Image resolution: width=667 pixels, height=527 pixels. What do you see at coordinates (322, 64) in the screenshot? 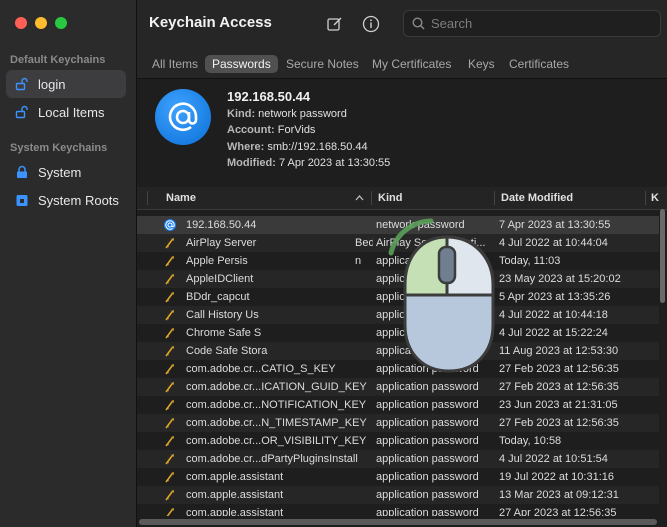
I see `tab-secure-notes: Secure Notes` at bounding box center [322, 64].